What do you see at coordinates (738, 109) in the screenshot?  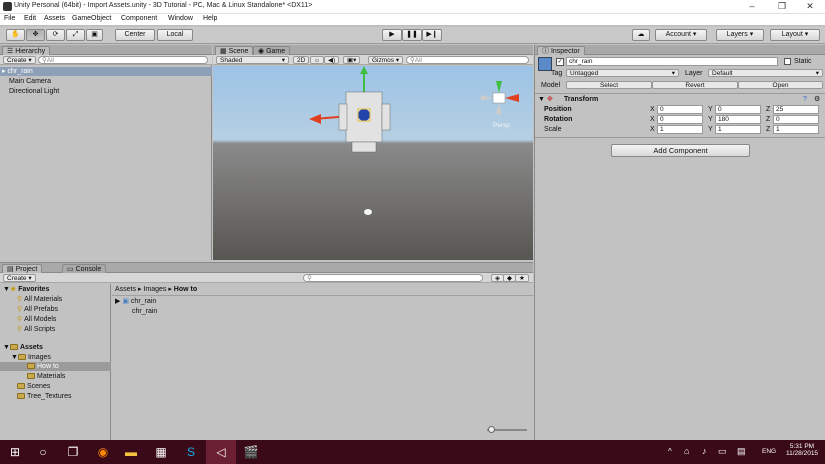 I see `position-y-field: 0` at bounding box center [738, 109].